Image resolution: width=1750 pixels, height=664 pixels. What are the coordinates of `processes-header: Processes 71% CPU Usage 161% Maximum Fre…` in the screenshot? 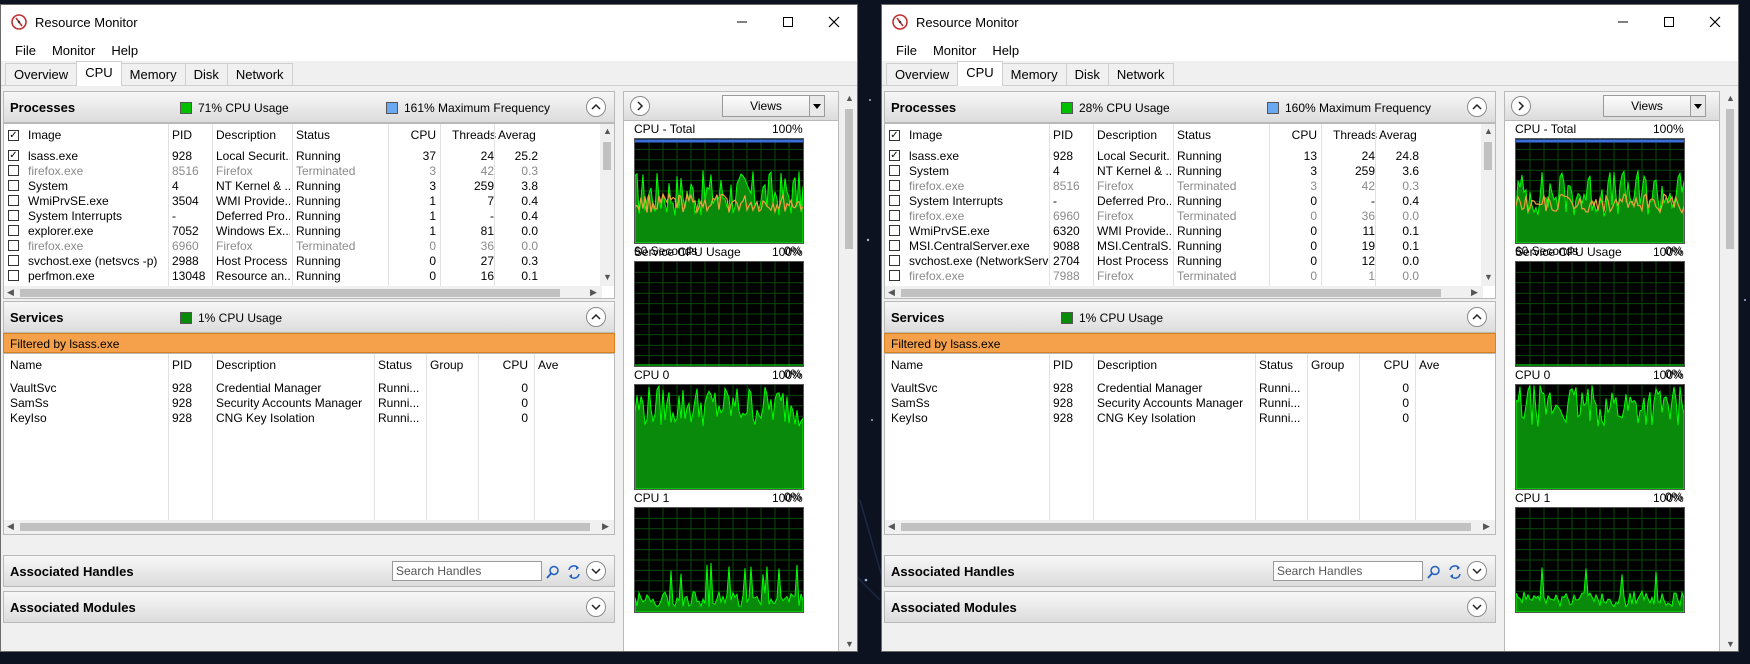 It's located at (309, 107).